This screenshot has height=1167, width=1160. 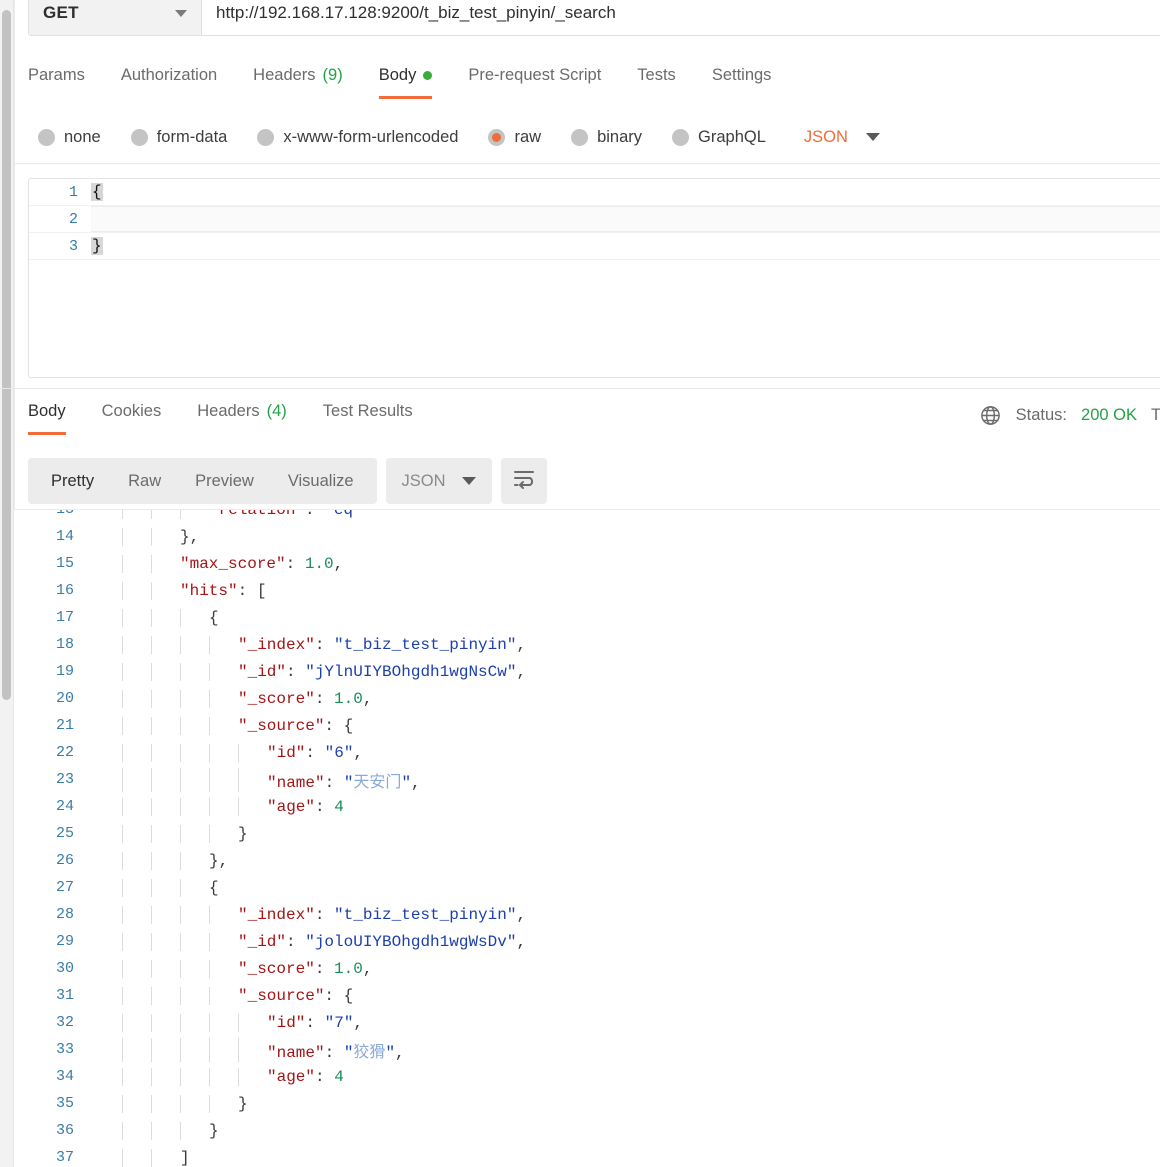 I want to click on radio-icon, so click(x=46, y=137).